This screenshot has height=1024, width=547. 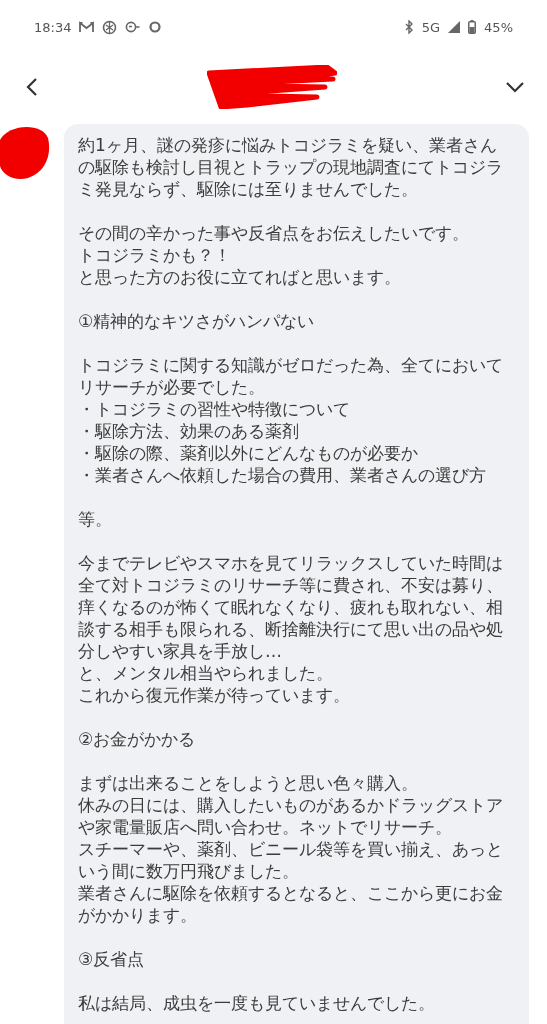 I want to click on message-text: トコジラミに関する知識がゼロだった為、全てにおいてリサーチが必要でした。, so click(x=291, y=376).